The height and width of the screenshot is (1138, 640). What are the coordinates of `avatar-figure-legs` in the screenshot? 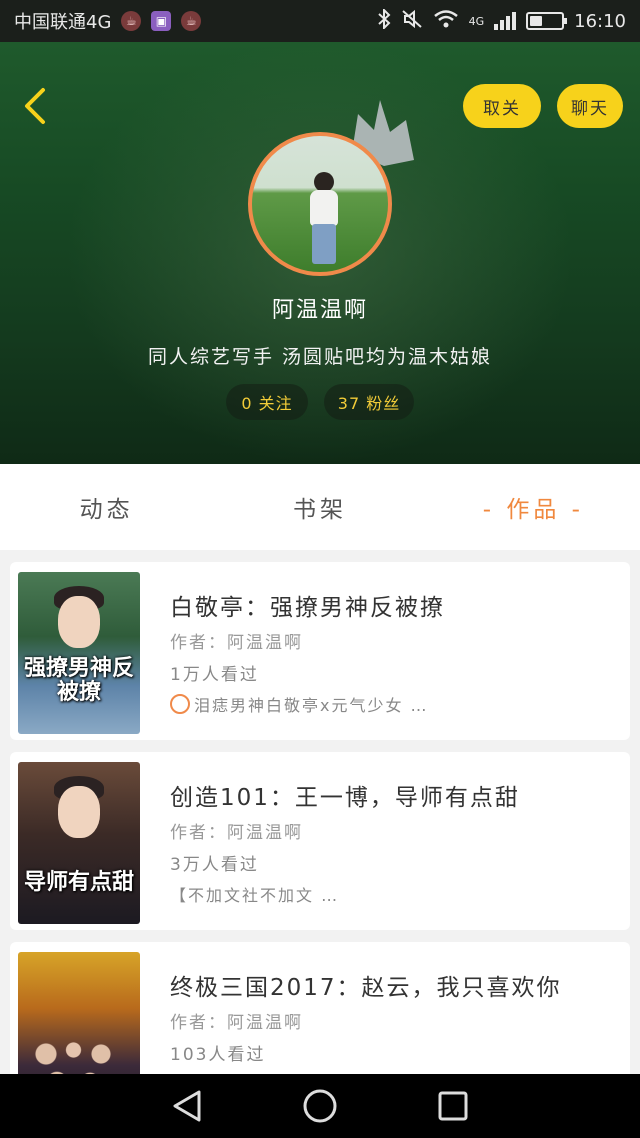 It's located at (324, 244).